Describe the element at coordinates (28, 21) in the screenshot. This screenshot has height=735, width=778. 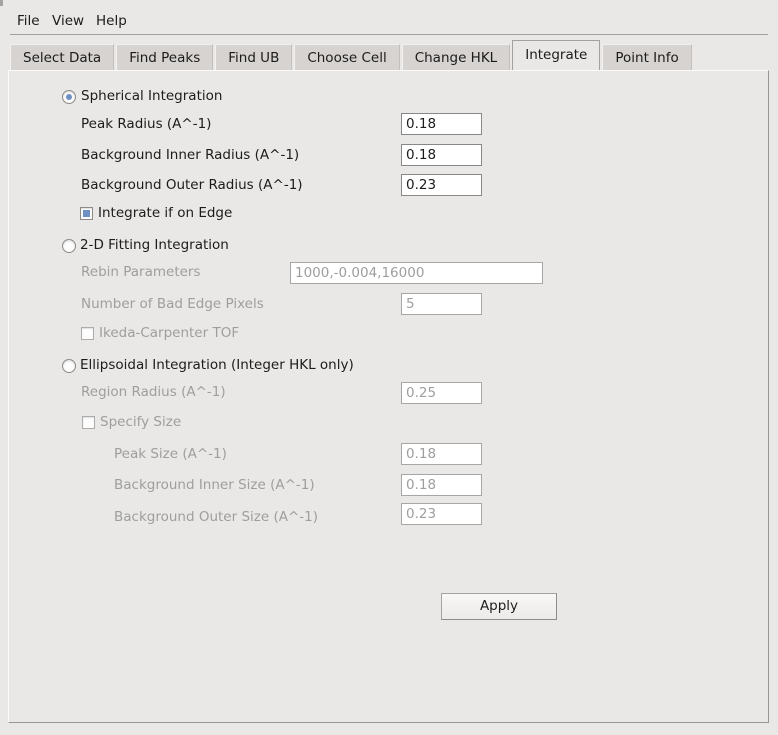
I see `menu-file: File` at that location.